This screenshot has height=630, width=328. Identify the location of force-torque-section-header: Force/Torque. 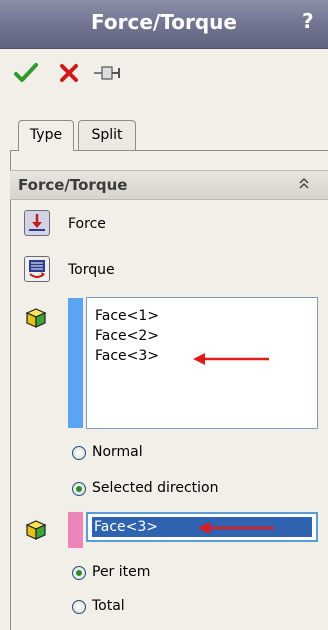
(169, 185).